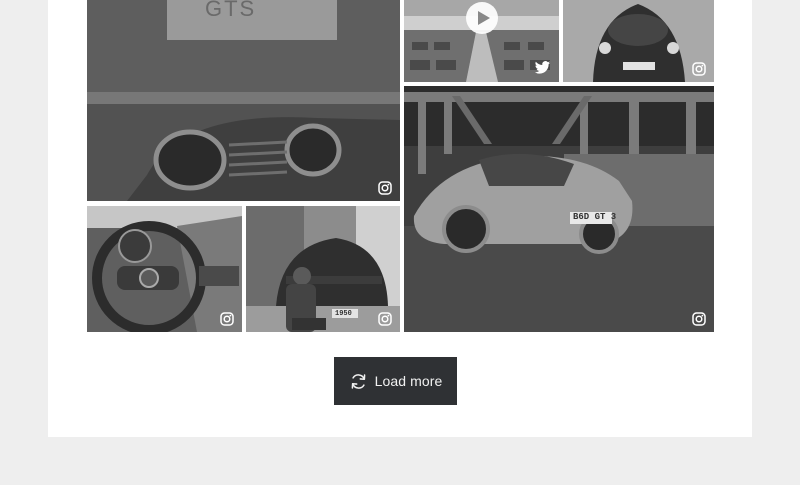  I want to click on plate-text: GTS, so click(231, 10).